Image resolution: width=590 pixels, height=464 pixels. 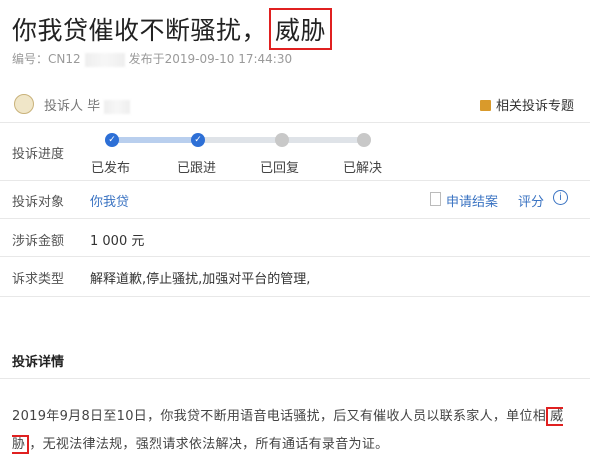 What do you see at coordinates (38, 154) in the screenshot?
I see `progress-label: 投诉进度` at bounding box center [38, 154].